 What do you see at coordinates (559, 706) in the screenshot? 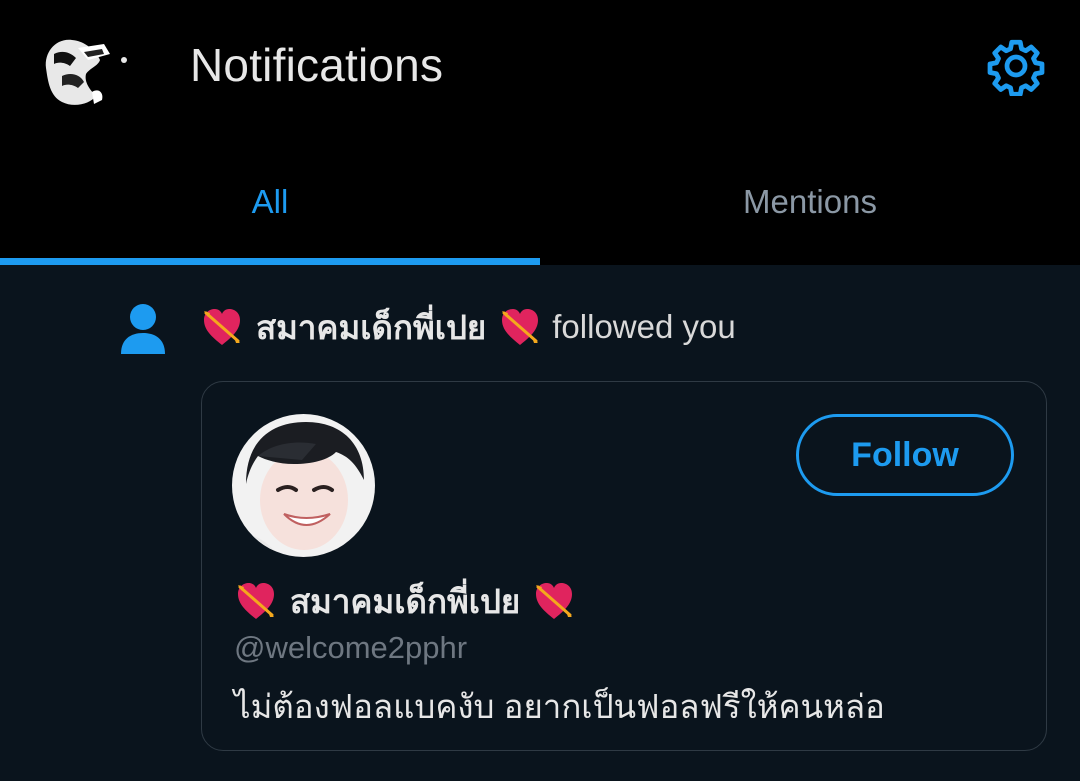
I see `profile-bio: ไม่ต้องฟอลแบคงับ อยากเป็นฟอลฟรีให้คนหล่อ` at bounding box center [559, 706].